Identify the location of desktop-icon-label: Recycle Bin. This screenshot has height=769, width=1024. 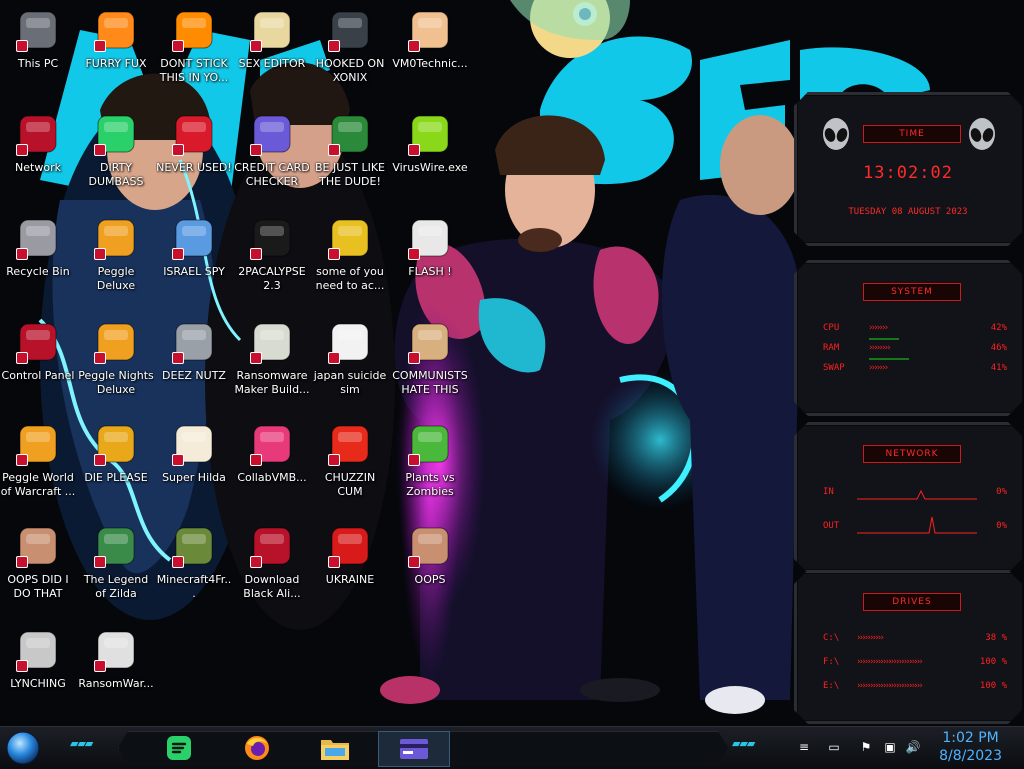
(38, 271).